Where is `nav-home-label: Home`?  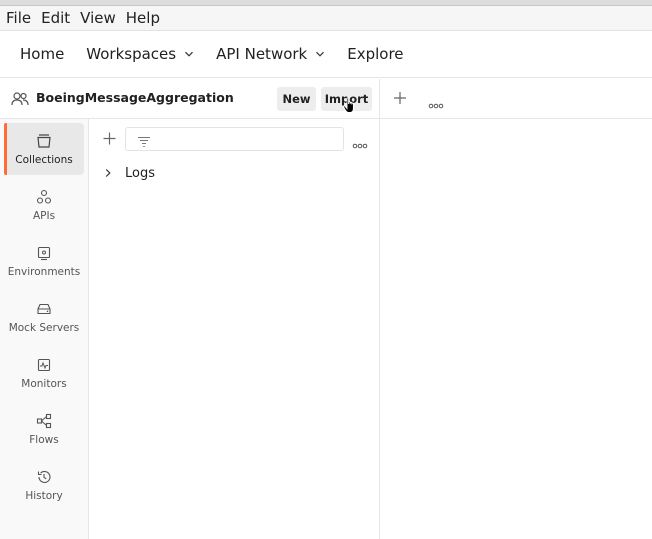 nav-home-label: Home is located at coordinates (42, 54).